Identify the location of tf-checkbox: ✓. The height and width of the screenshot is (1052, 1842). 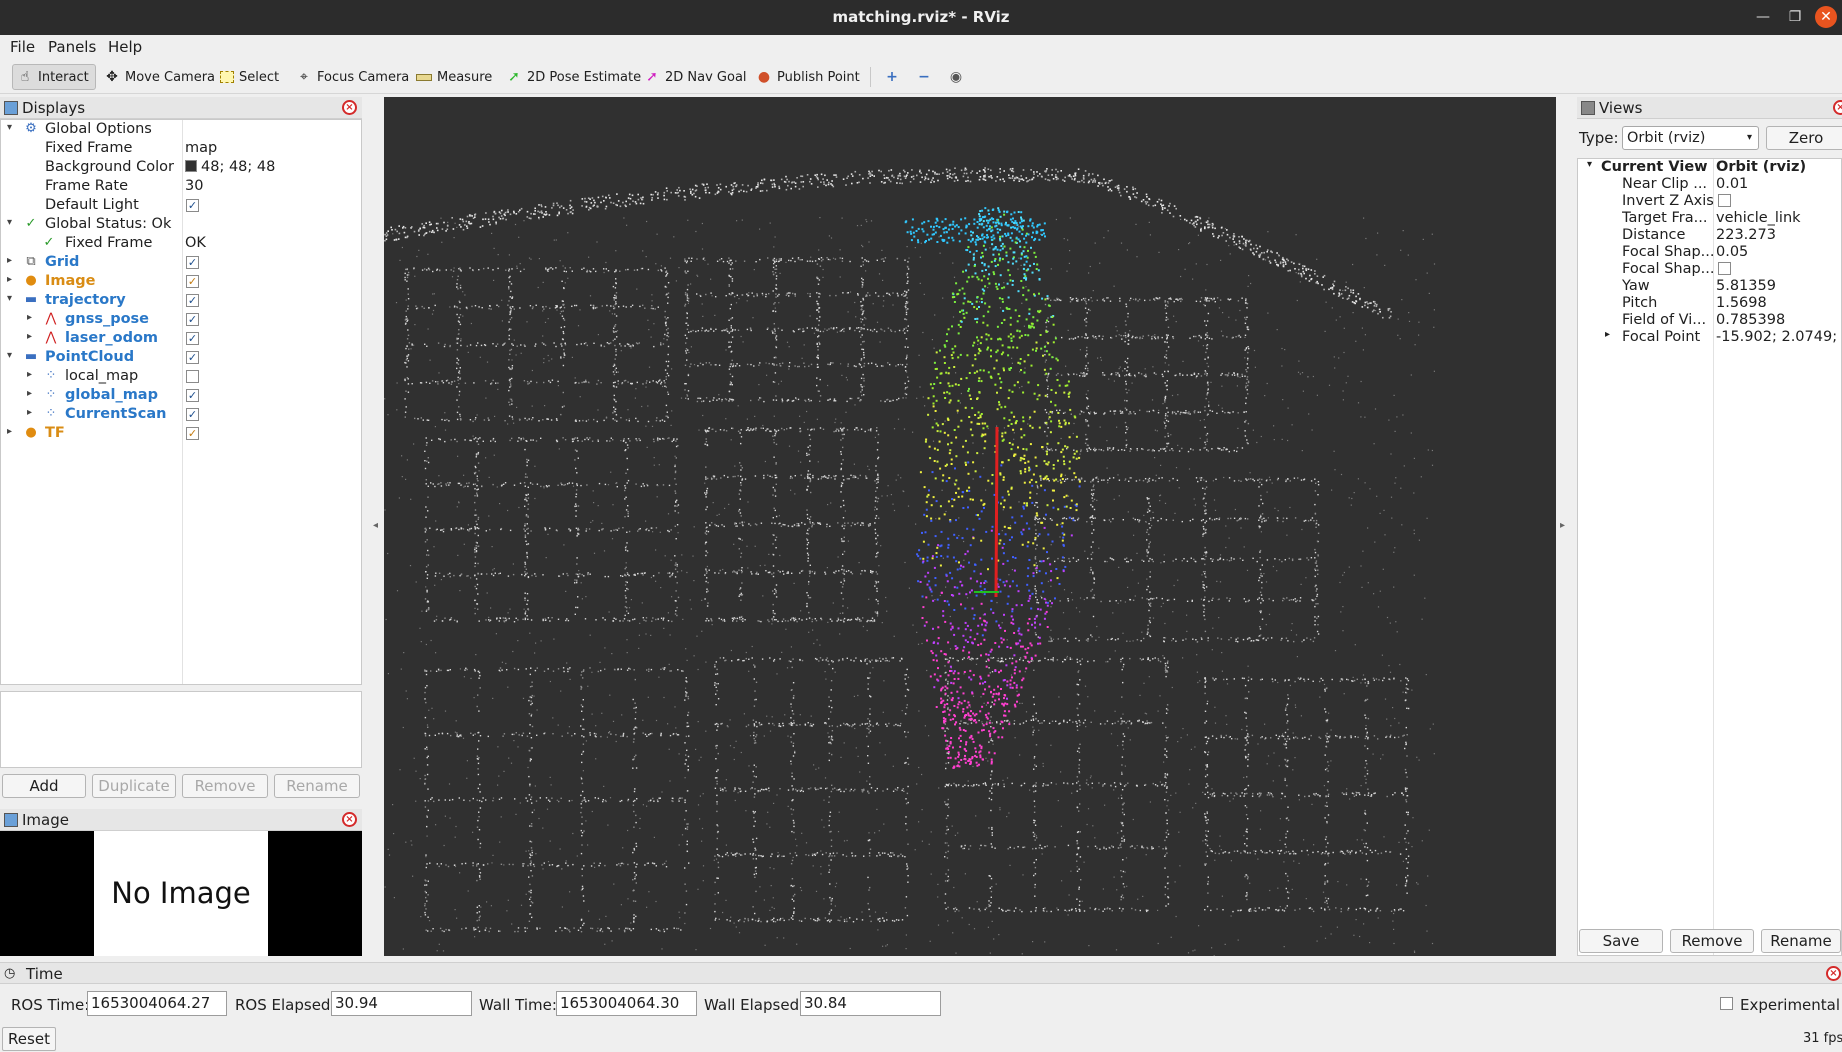
(192, 433).